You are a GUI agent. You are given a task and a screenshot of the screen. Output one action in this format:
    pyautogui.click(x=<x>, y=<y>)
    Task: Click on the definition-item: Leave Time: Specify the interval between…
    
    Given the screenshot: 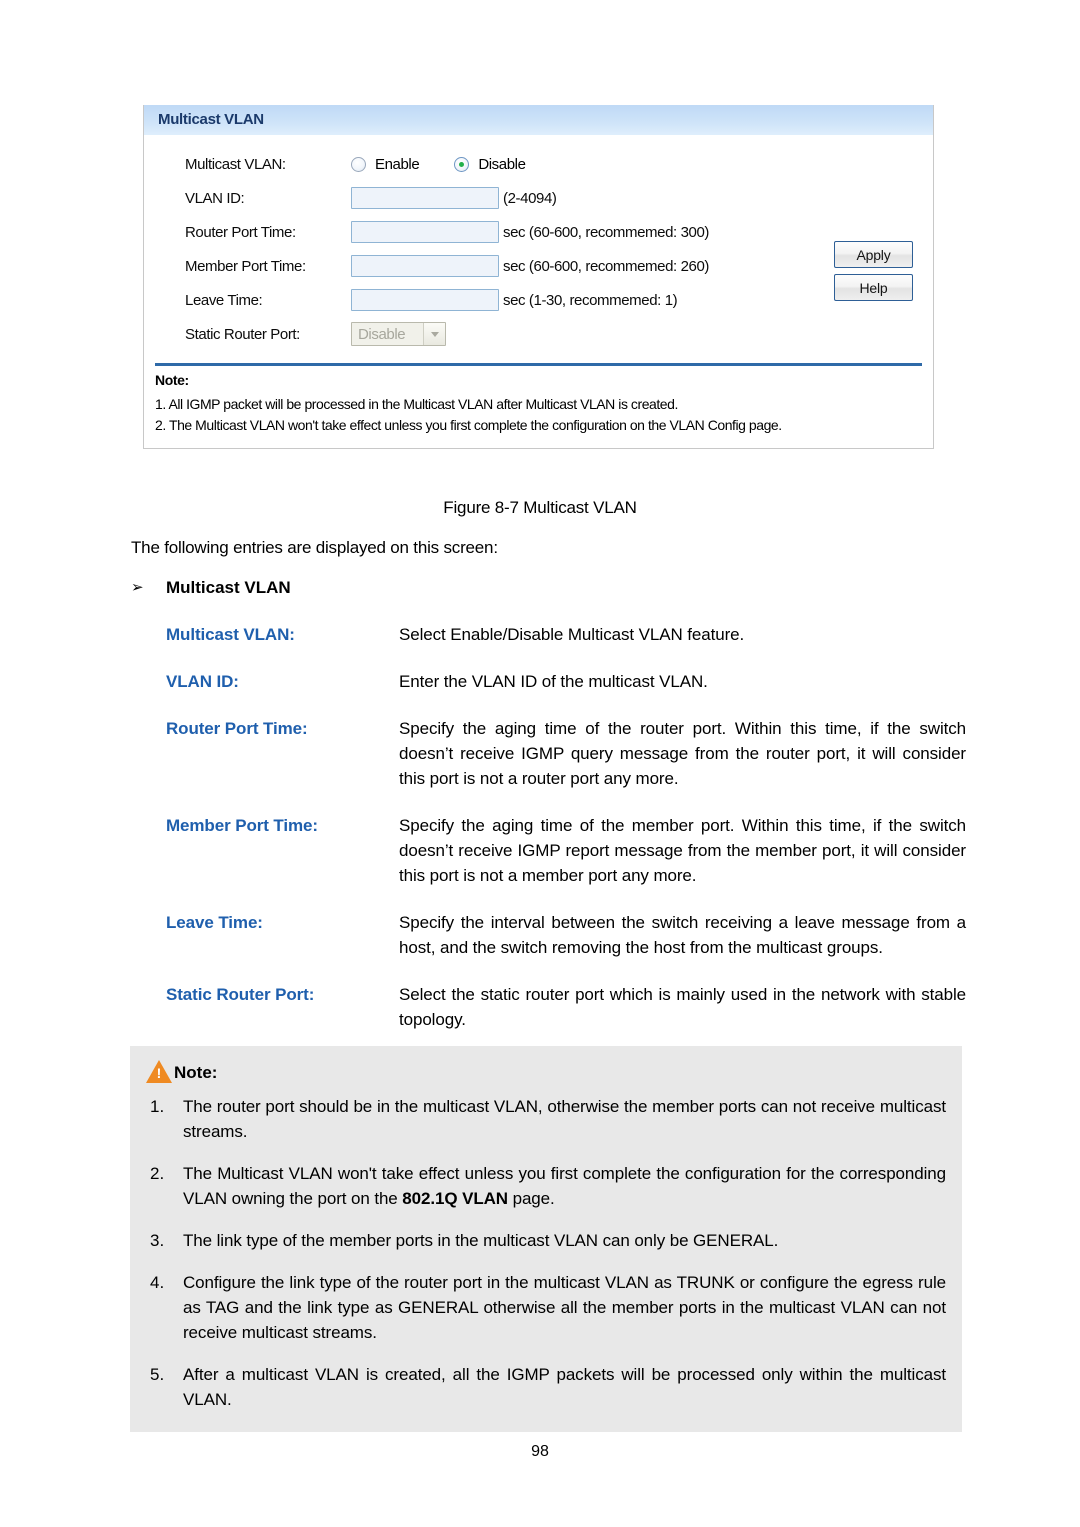 What is the action you would take?
    pyautogui.click(x=566, y=935)
    